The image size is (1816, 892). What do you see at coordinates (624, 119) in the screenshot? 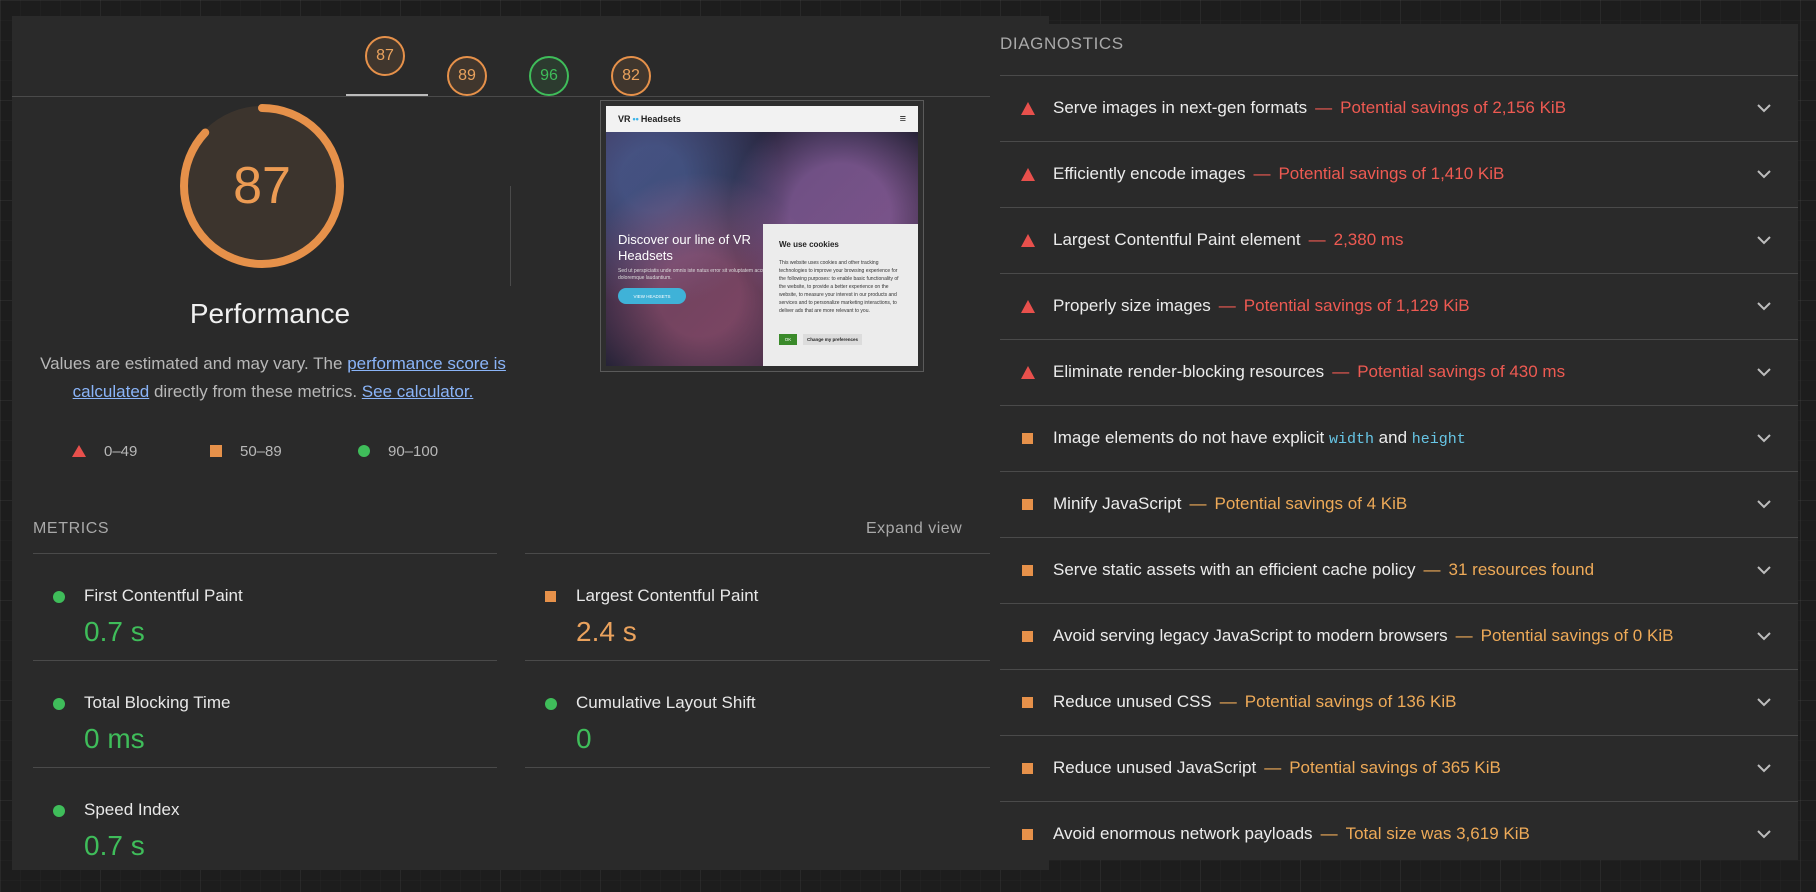
I see `site-logo: VR` at bounding box center [624, 119].